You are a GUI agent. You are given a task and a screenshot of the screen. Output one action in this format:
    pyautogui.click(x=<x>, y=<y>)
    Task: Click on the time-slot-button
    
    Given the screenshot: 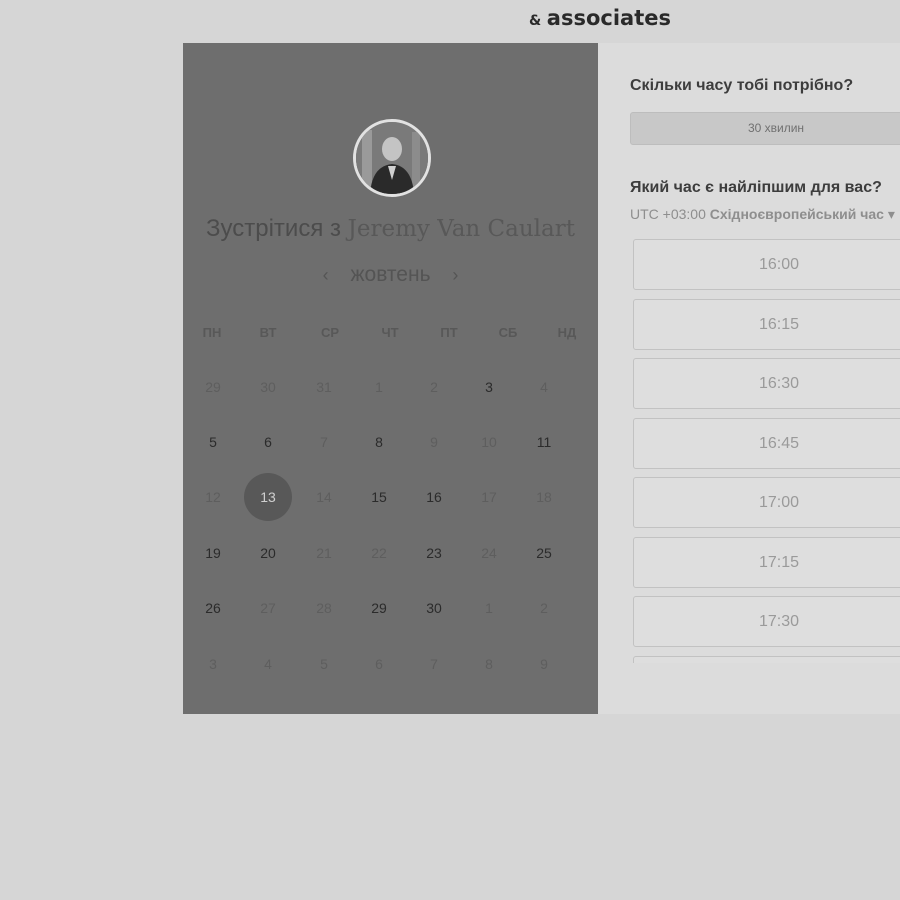 What is the action you would take?
    pyautogui.click(x=766, y=659)
    